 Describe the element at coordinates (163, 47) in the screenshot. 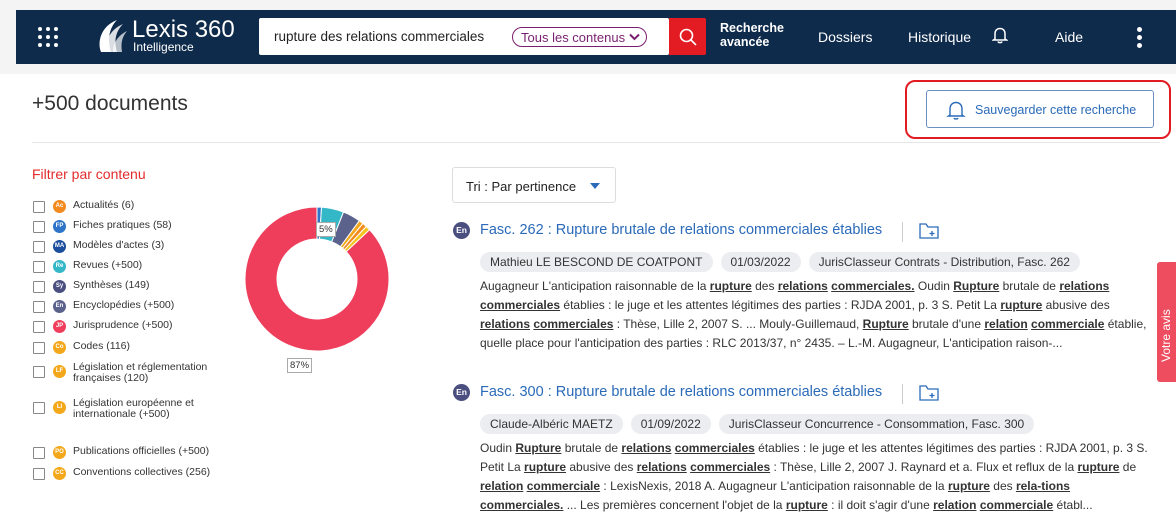

I see `logo-subtitle: Intelligence` at that location.